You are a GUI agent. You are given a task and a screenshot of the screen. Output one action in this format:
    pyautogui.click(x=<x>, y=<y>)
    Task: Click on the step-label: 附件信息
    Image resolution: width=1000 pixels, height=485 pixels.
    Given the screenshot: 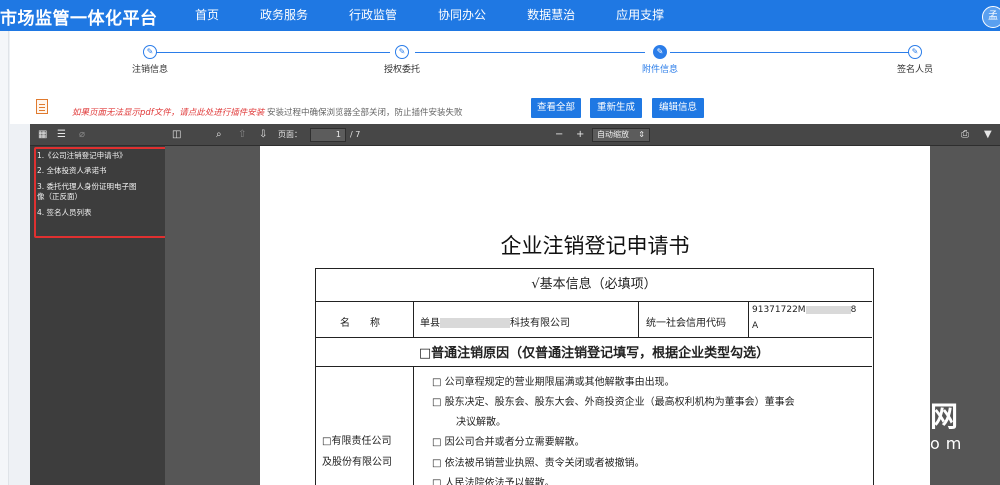 What is the action you would take?
    pyautogui.click(x=659, y=70)
    